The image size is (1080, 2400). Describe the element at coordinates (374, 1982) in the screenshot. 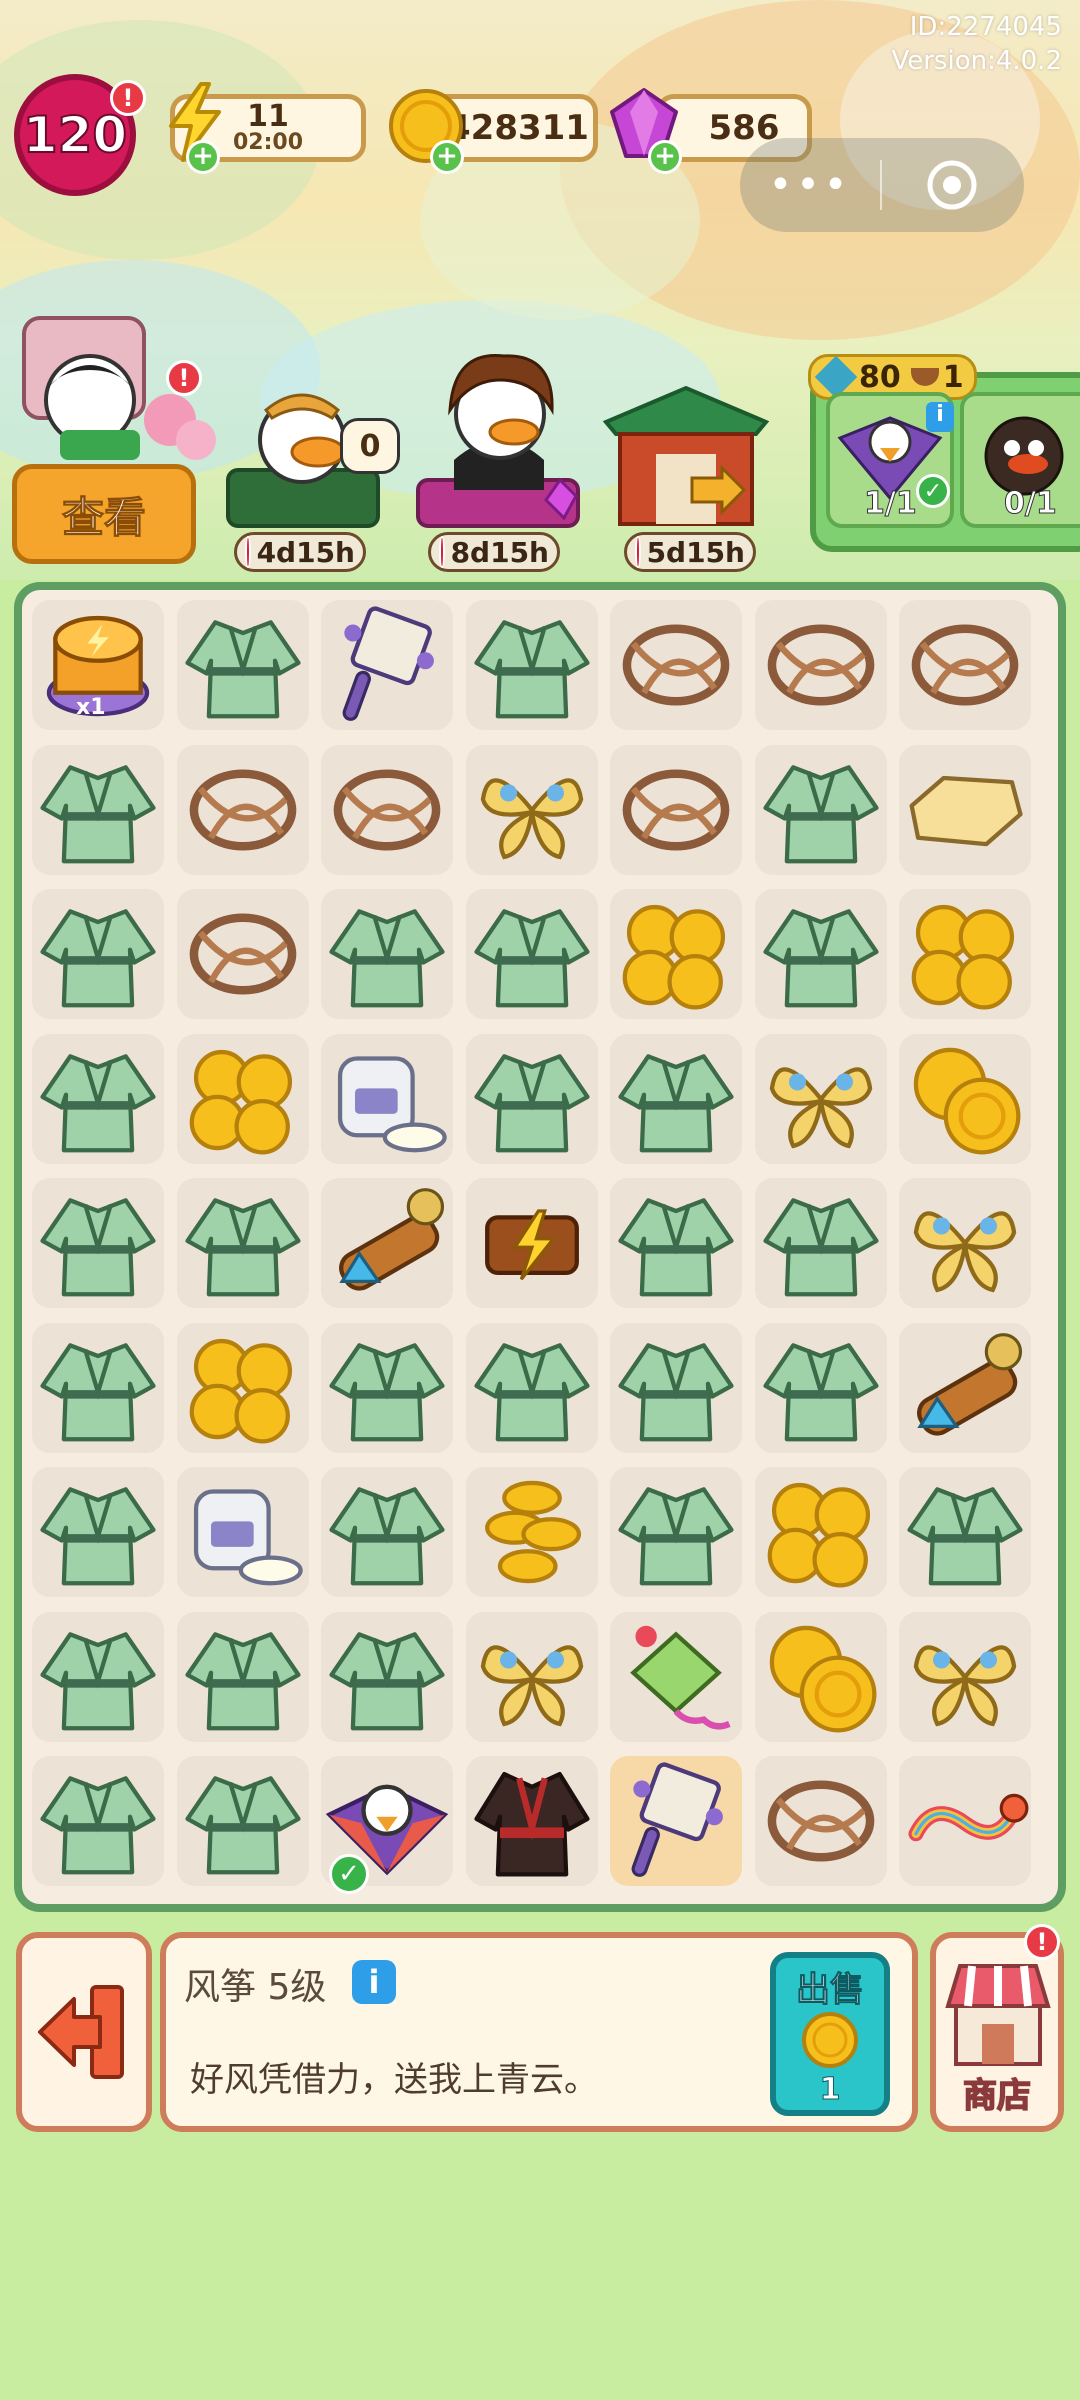

I see `item-info-icon: i` at that location.